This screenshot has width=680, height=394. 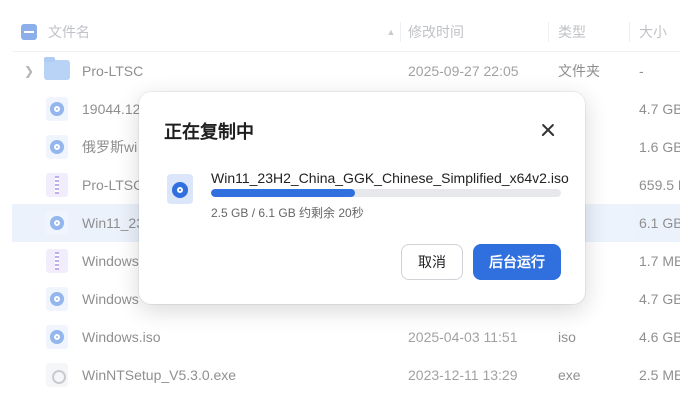 What do you see at coordinates (29, 32) in the screenshot?
I see `select-all-checkbox` at bounding box center [29, 32].